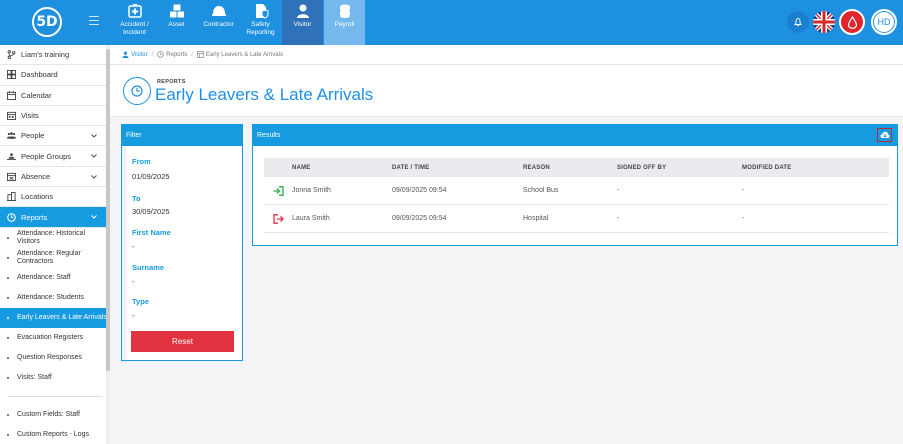 The height and width of the screenshot is (444, 903). Describe the element at coordinates (124, 253) in the screenshot. I see `filter-side-strip` at that location.